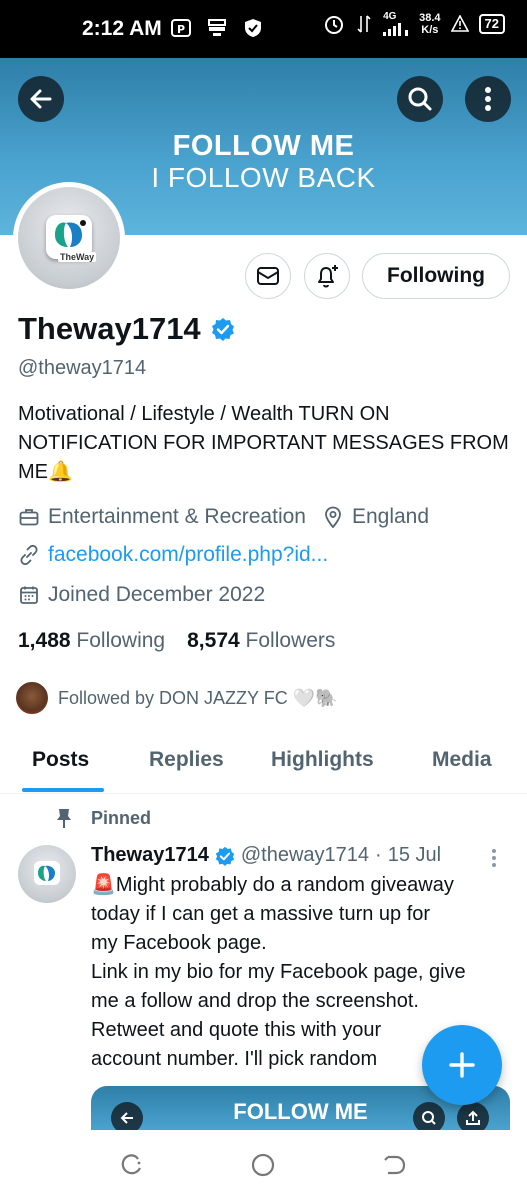 The image size is (527, 1200). I want to click on system-nav-bar, so click(263, 1165).